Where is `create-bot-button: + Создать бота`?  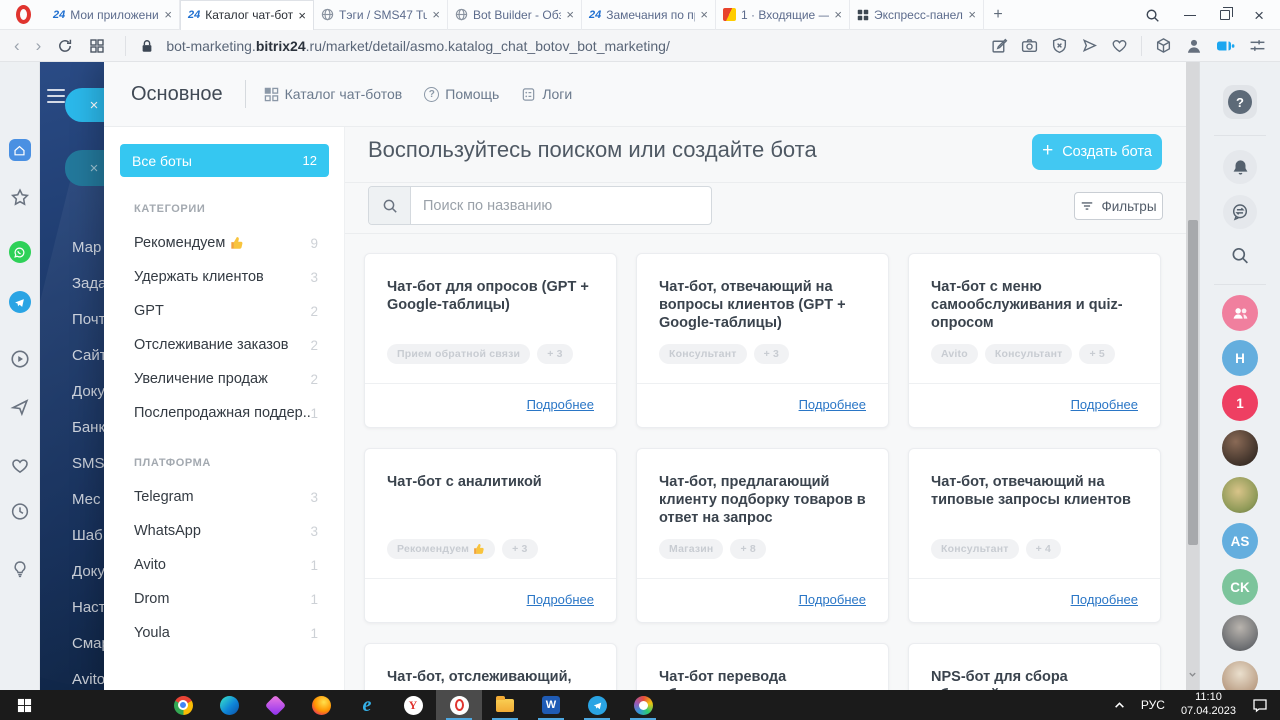
create-bot-button: + Создать бота is located at coordinates (1097, 152).